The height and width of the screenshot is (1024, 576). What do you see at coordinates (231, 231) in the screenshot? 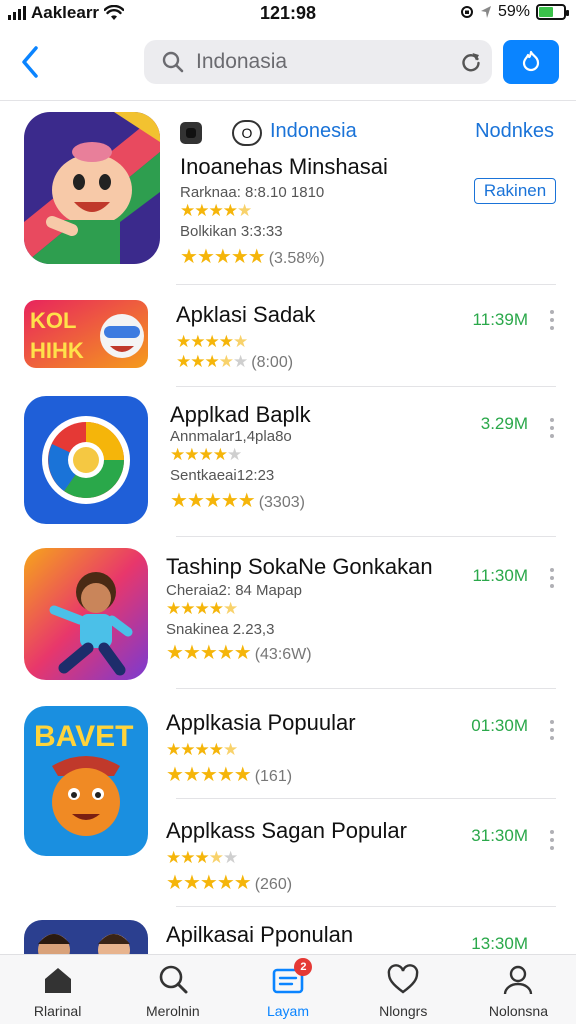
I see `featured-subtitle-2: Bolkikan 3:3:33` at bounding box center [231, 231].